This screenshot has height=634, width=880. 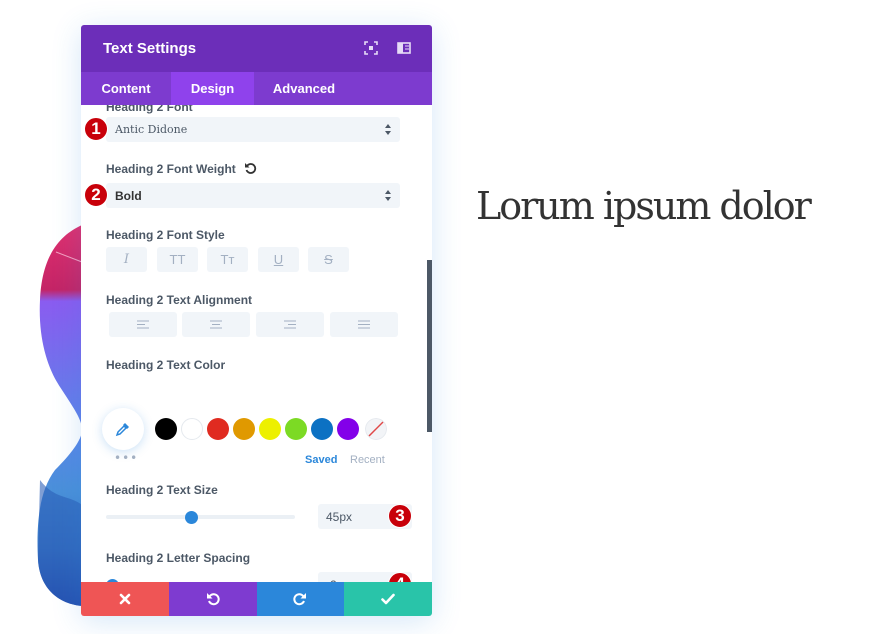 What do you see at coordinates (166, 365) in the screenshot?
I see `text-color-label: Heading 2 Text Color` at bounding box center [166, 365].